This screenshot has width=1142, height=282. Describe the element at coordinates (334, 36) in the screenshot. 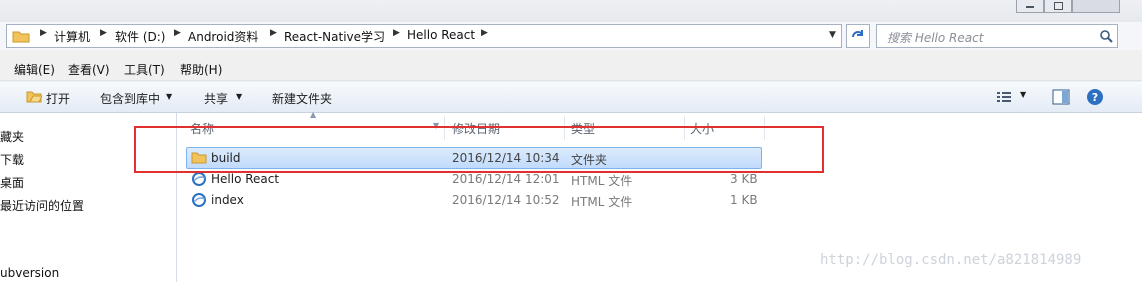

I see `breadcrumb-react-native: React-Native学习` at that location.